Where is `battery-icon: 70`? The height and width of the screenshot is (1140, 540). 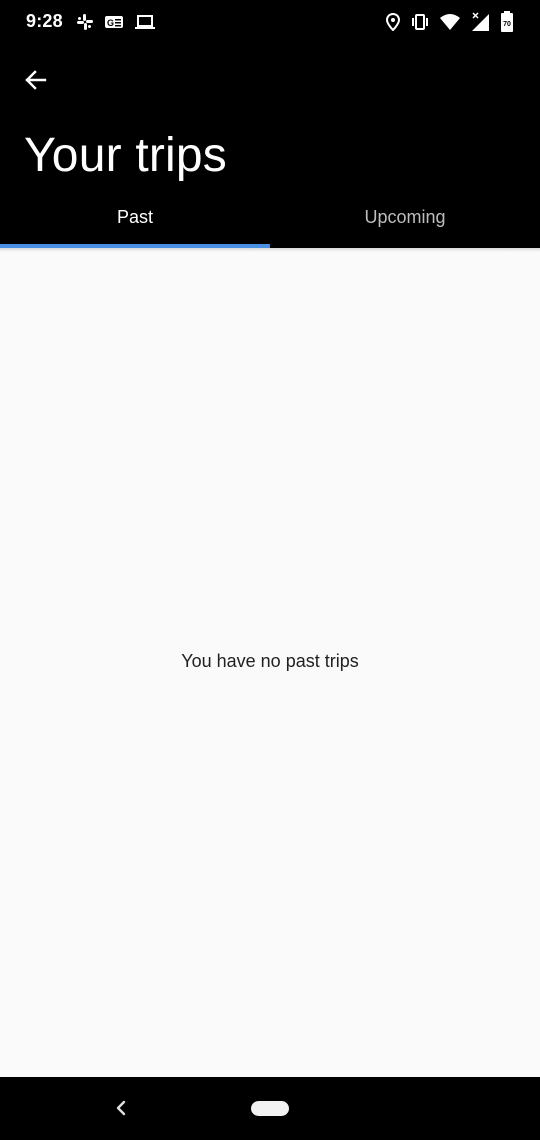 battery-icon: 70 is located at coordinates (507, 22).